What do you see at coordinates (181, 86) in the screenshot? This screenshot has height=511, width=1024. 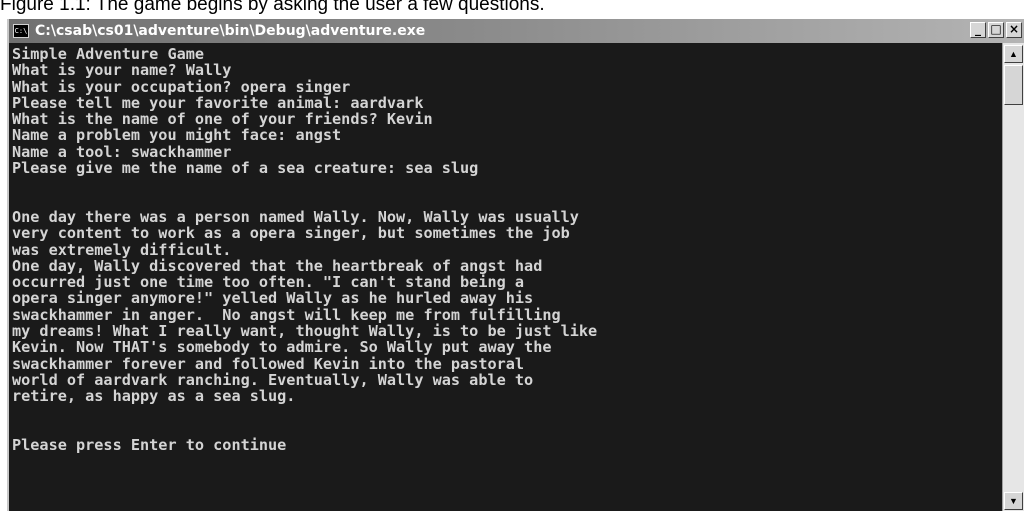 I see `console-line: What is your occupation? opera singer` at bounding box center [181, 86].